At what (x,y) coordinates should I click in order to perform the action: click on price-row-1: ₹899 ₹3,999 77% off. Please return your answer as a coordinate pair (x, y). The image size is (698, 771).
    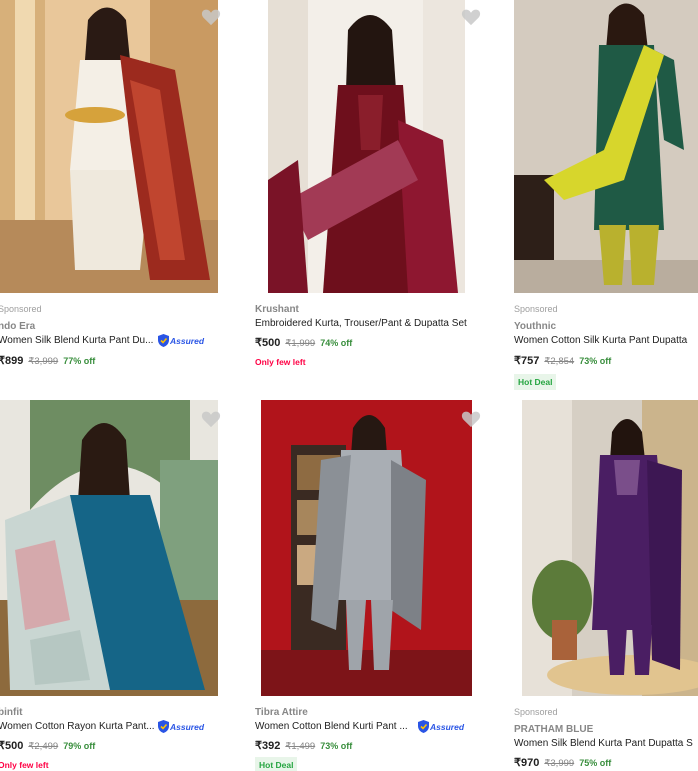
    Looking at the image, I should click on (47, 360).